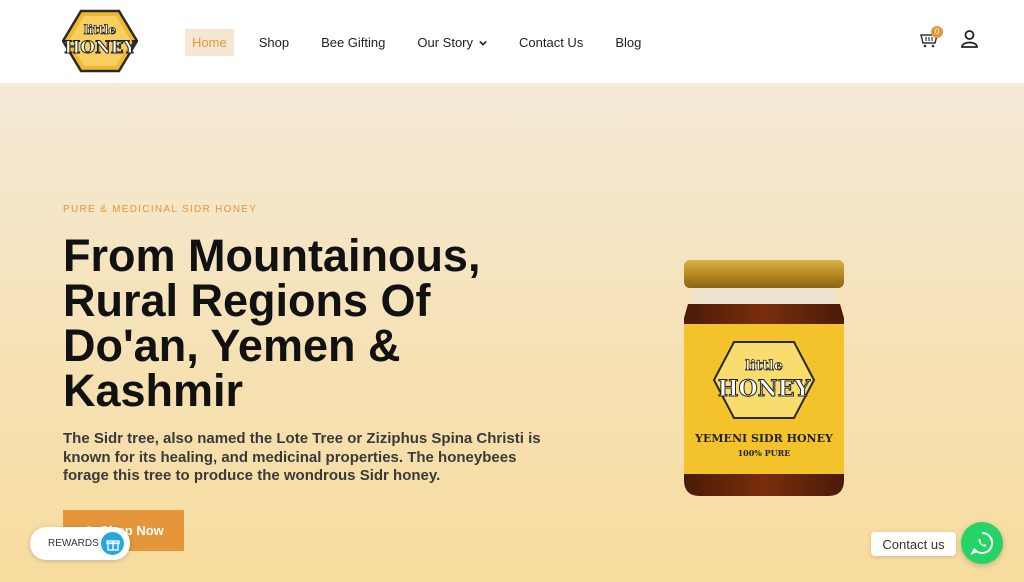 The height and width of the screenshot is (582, 1024). What do you see at coordinates (232, 345) in the screenshot?
I see `headline-line: Do'an, Yemen &` at bounding box center [232, 345].